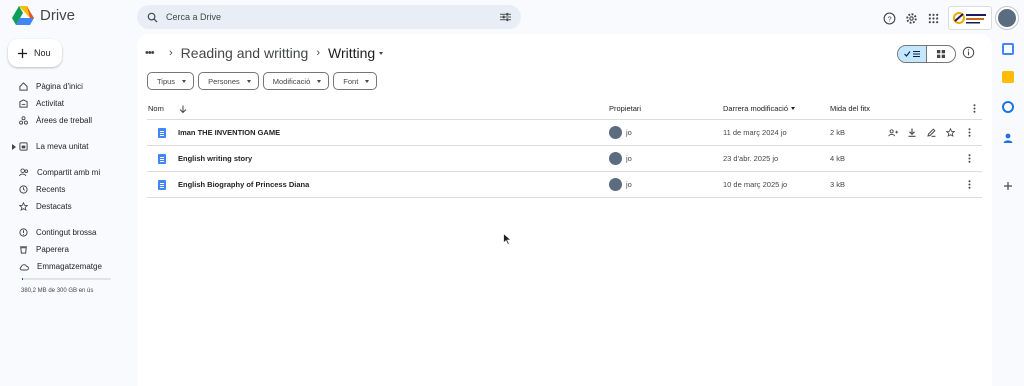 The image size is (1024, 386). I want to click on file-name: English writing story, so click(215, 158).